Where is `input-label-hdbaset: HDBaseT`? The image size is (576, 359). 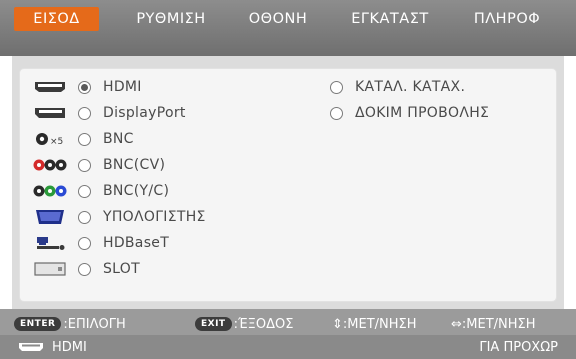
input-label-hdbaset: HDBaseT is located at coordinates (136, 243).